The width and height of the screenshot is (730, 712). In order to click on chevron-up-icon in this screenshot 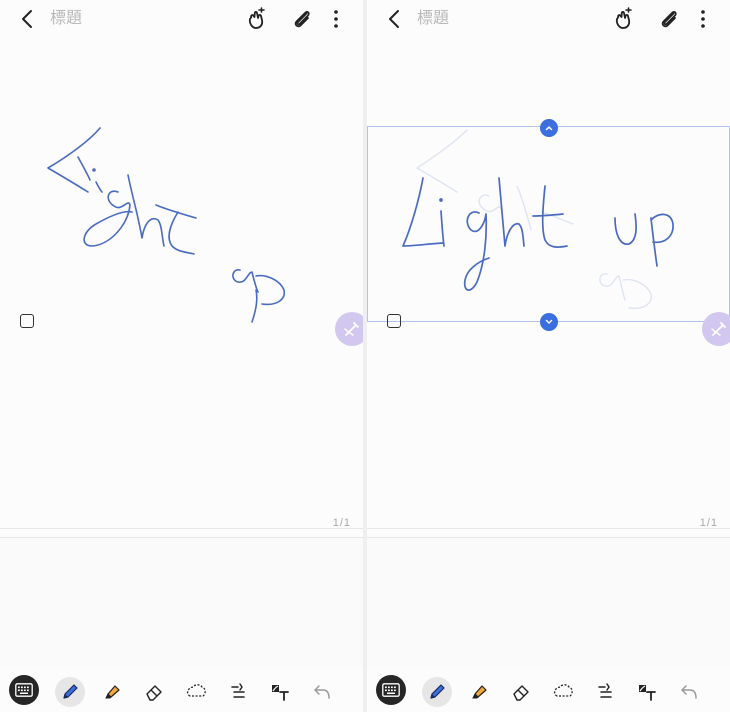, I will do `click(549, 128)`.